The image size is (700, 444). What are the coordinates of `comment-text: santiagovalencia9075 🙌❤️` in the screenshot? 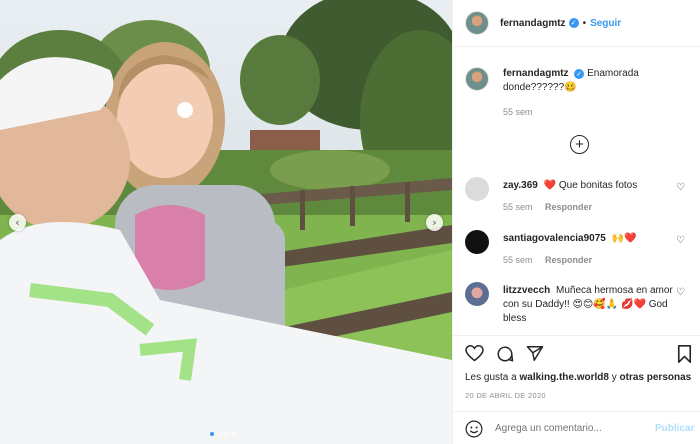 It's located at (589, 239).